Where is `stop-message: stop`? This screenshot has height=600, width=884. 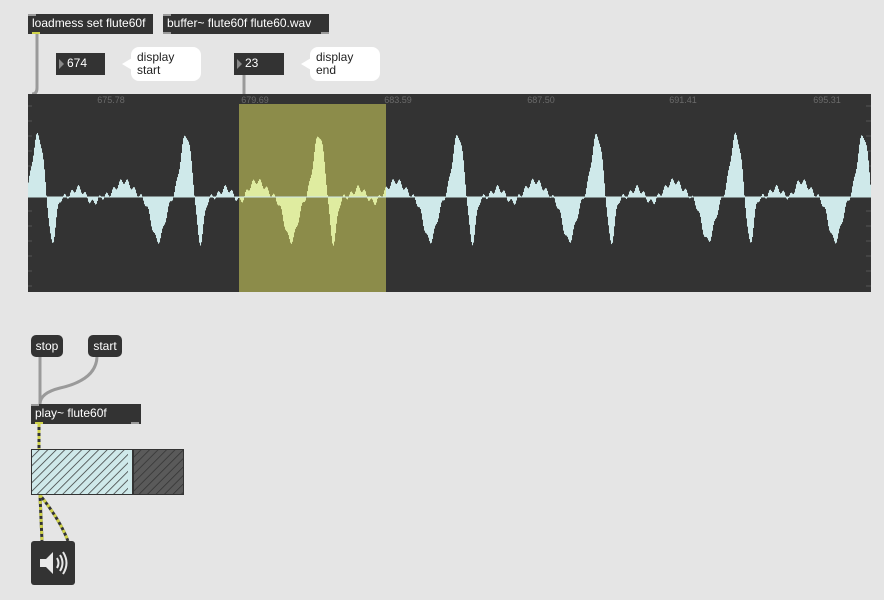
stop-message: stop is located at coordinates (47, 346).